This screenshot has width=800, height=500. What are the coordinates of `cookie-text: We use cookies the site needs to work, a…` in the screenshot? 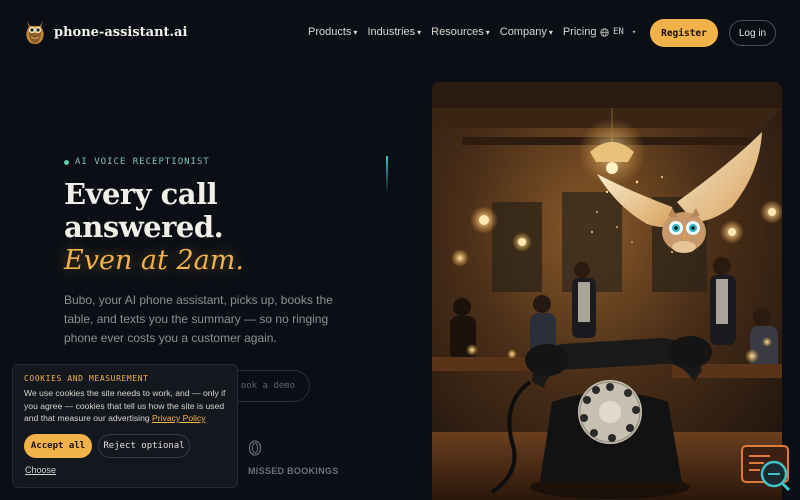 It's located at (125, 406).